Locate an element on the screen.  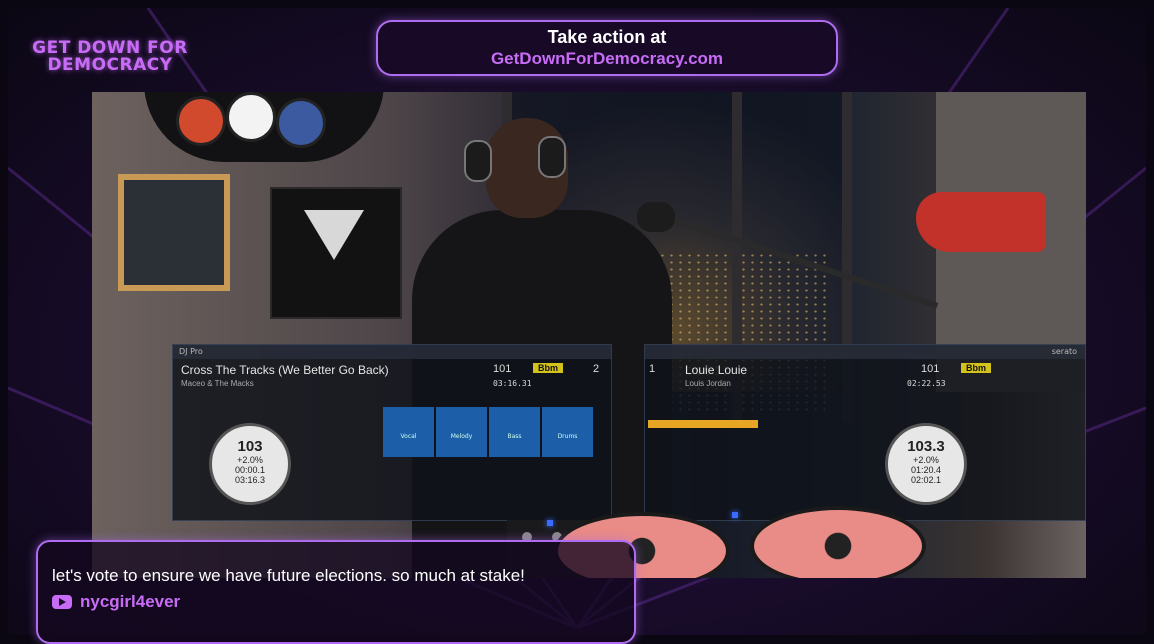
deck-right-key: Bbm is located at coordinates (976, 368).